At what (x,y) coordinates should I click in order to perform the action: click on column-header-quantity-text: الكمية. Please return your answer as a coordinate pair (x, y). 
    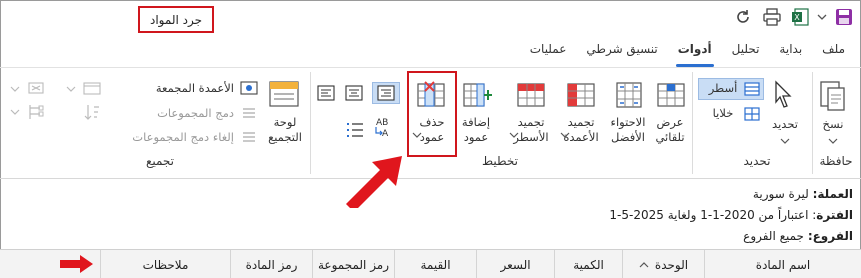
    Looking at the image, I should click on (588, 264).